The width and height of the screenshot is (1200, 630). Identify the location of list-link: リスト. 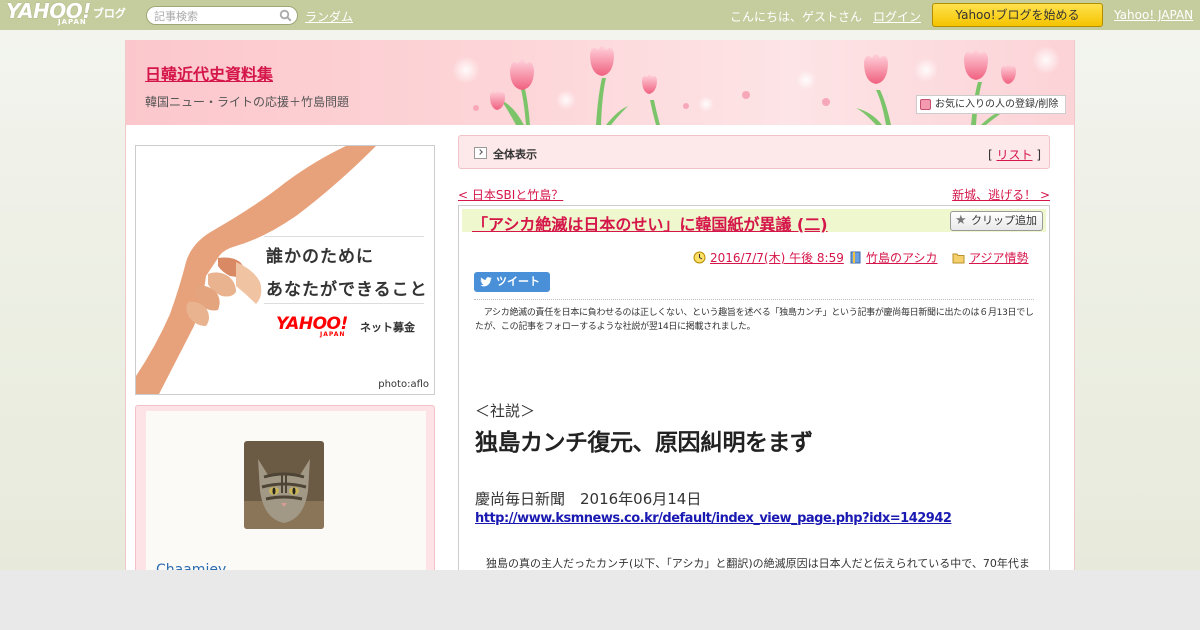
(1014, 155).